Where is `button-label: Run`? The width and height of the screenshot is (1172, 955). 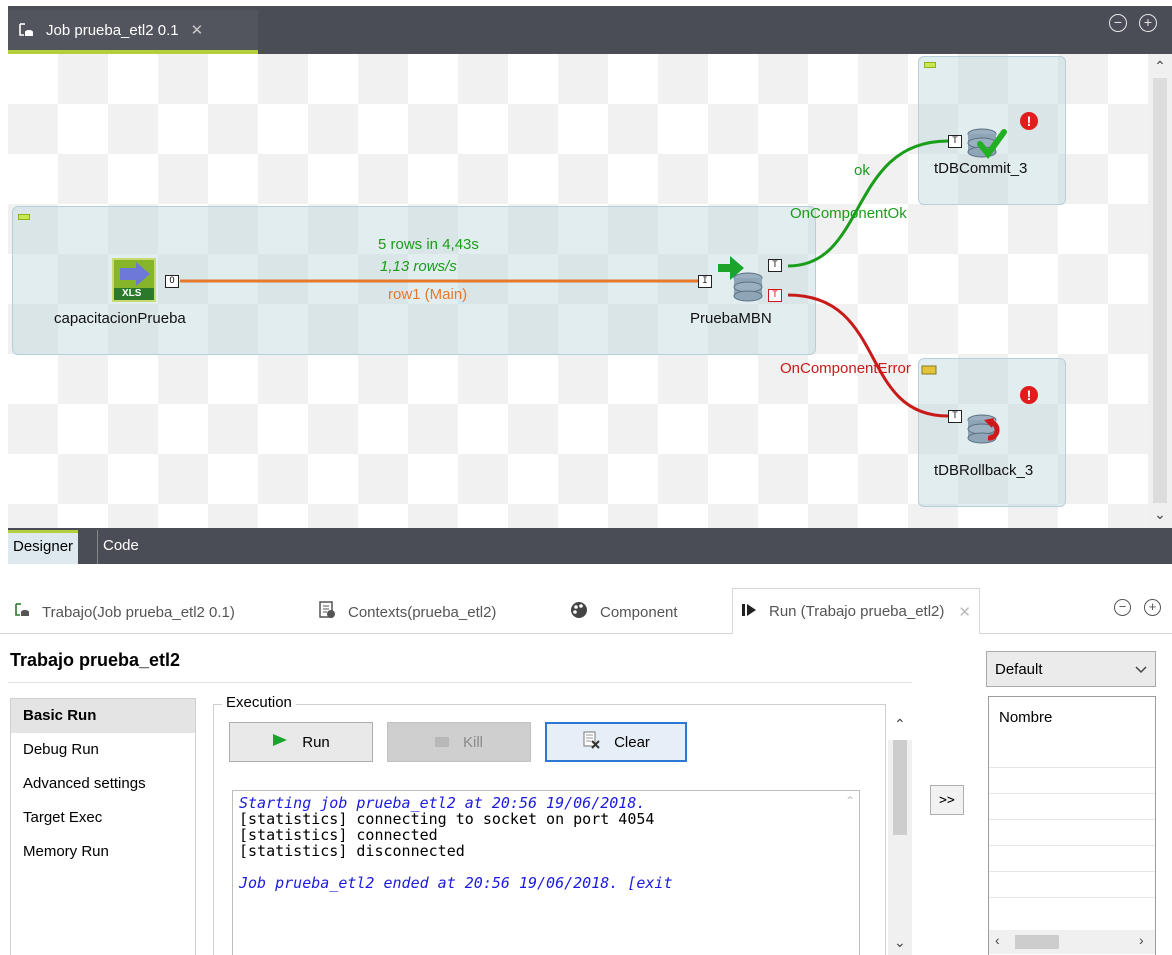
button-label: Run is located at coordinates (316, 742).